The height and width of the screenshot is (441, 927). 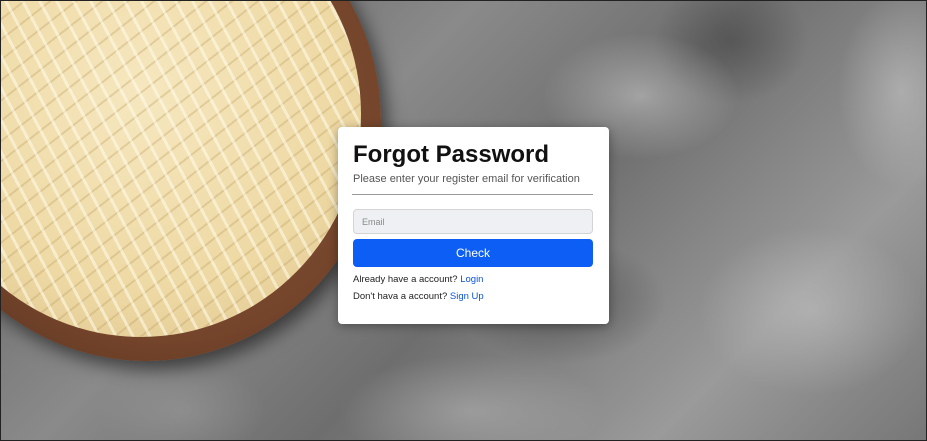 I want to click on check-button: Check, so click(x=473, y=253).